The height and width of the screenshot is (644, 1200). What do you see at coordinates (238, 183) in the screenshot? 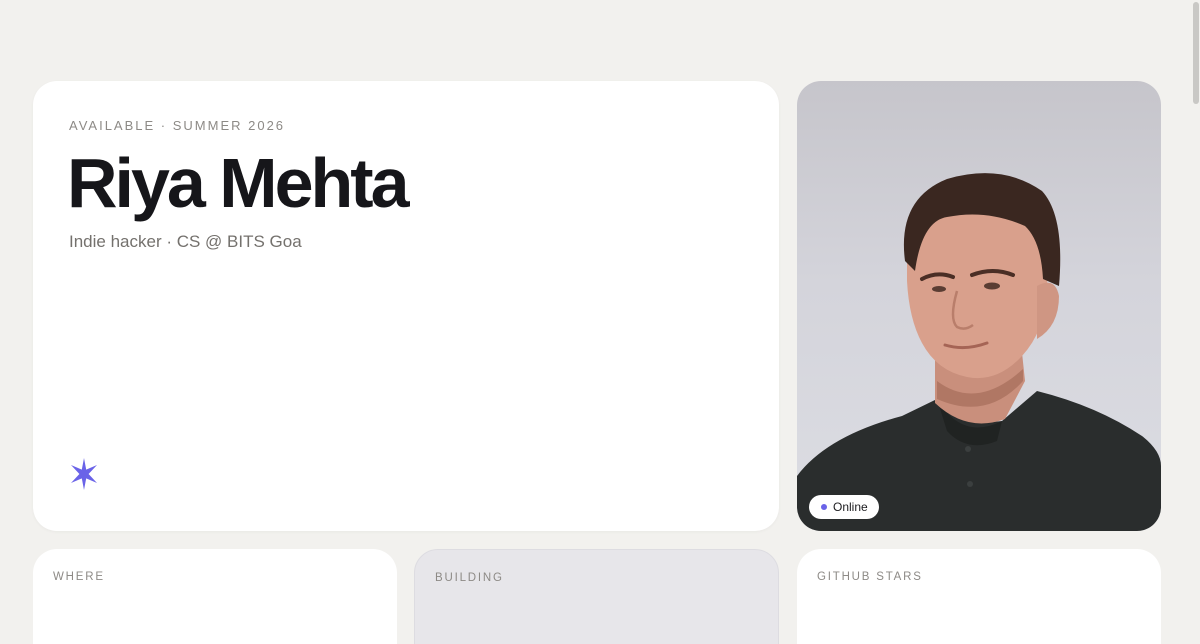
I see `profile-name: Riya Mehta` at bounding box center [238, 183].